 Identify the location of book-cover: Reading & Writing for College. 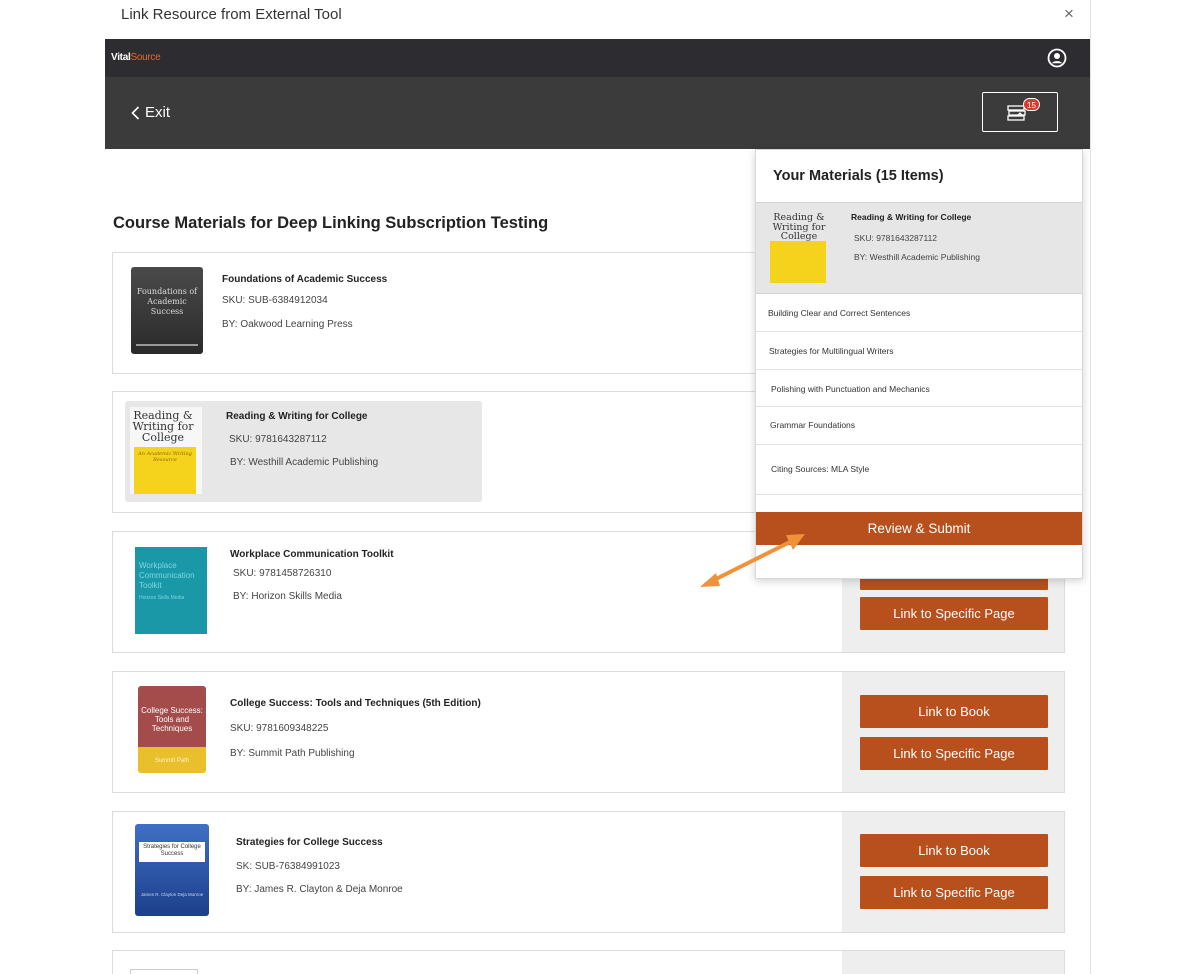
(799, 246).